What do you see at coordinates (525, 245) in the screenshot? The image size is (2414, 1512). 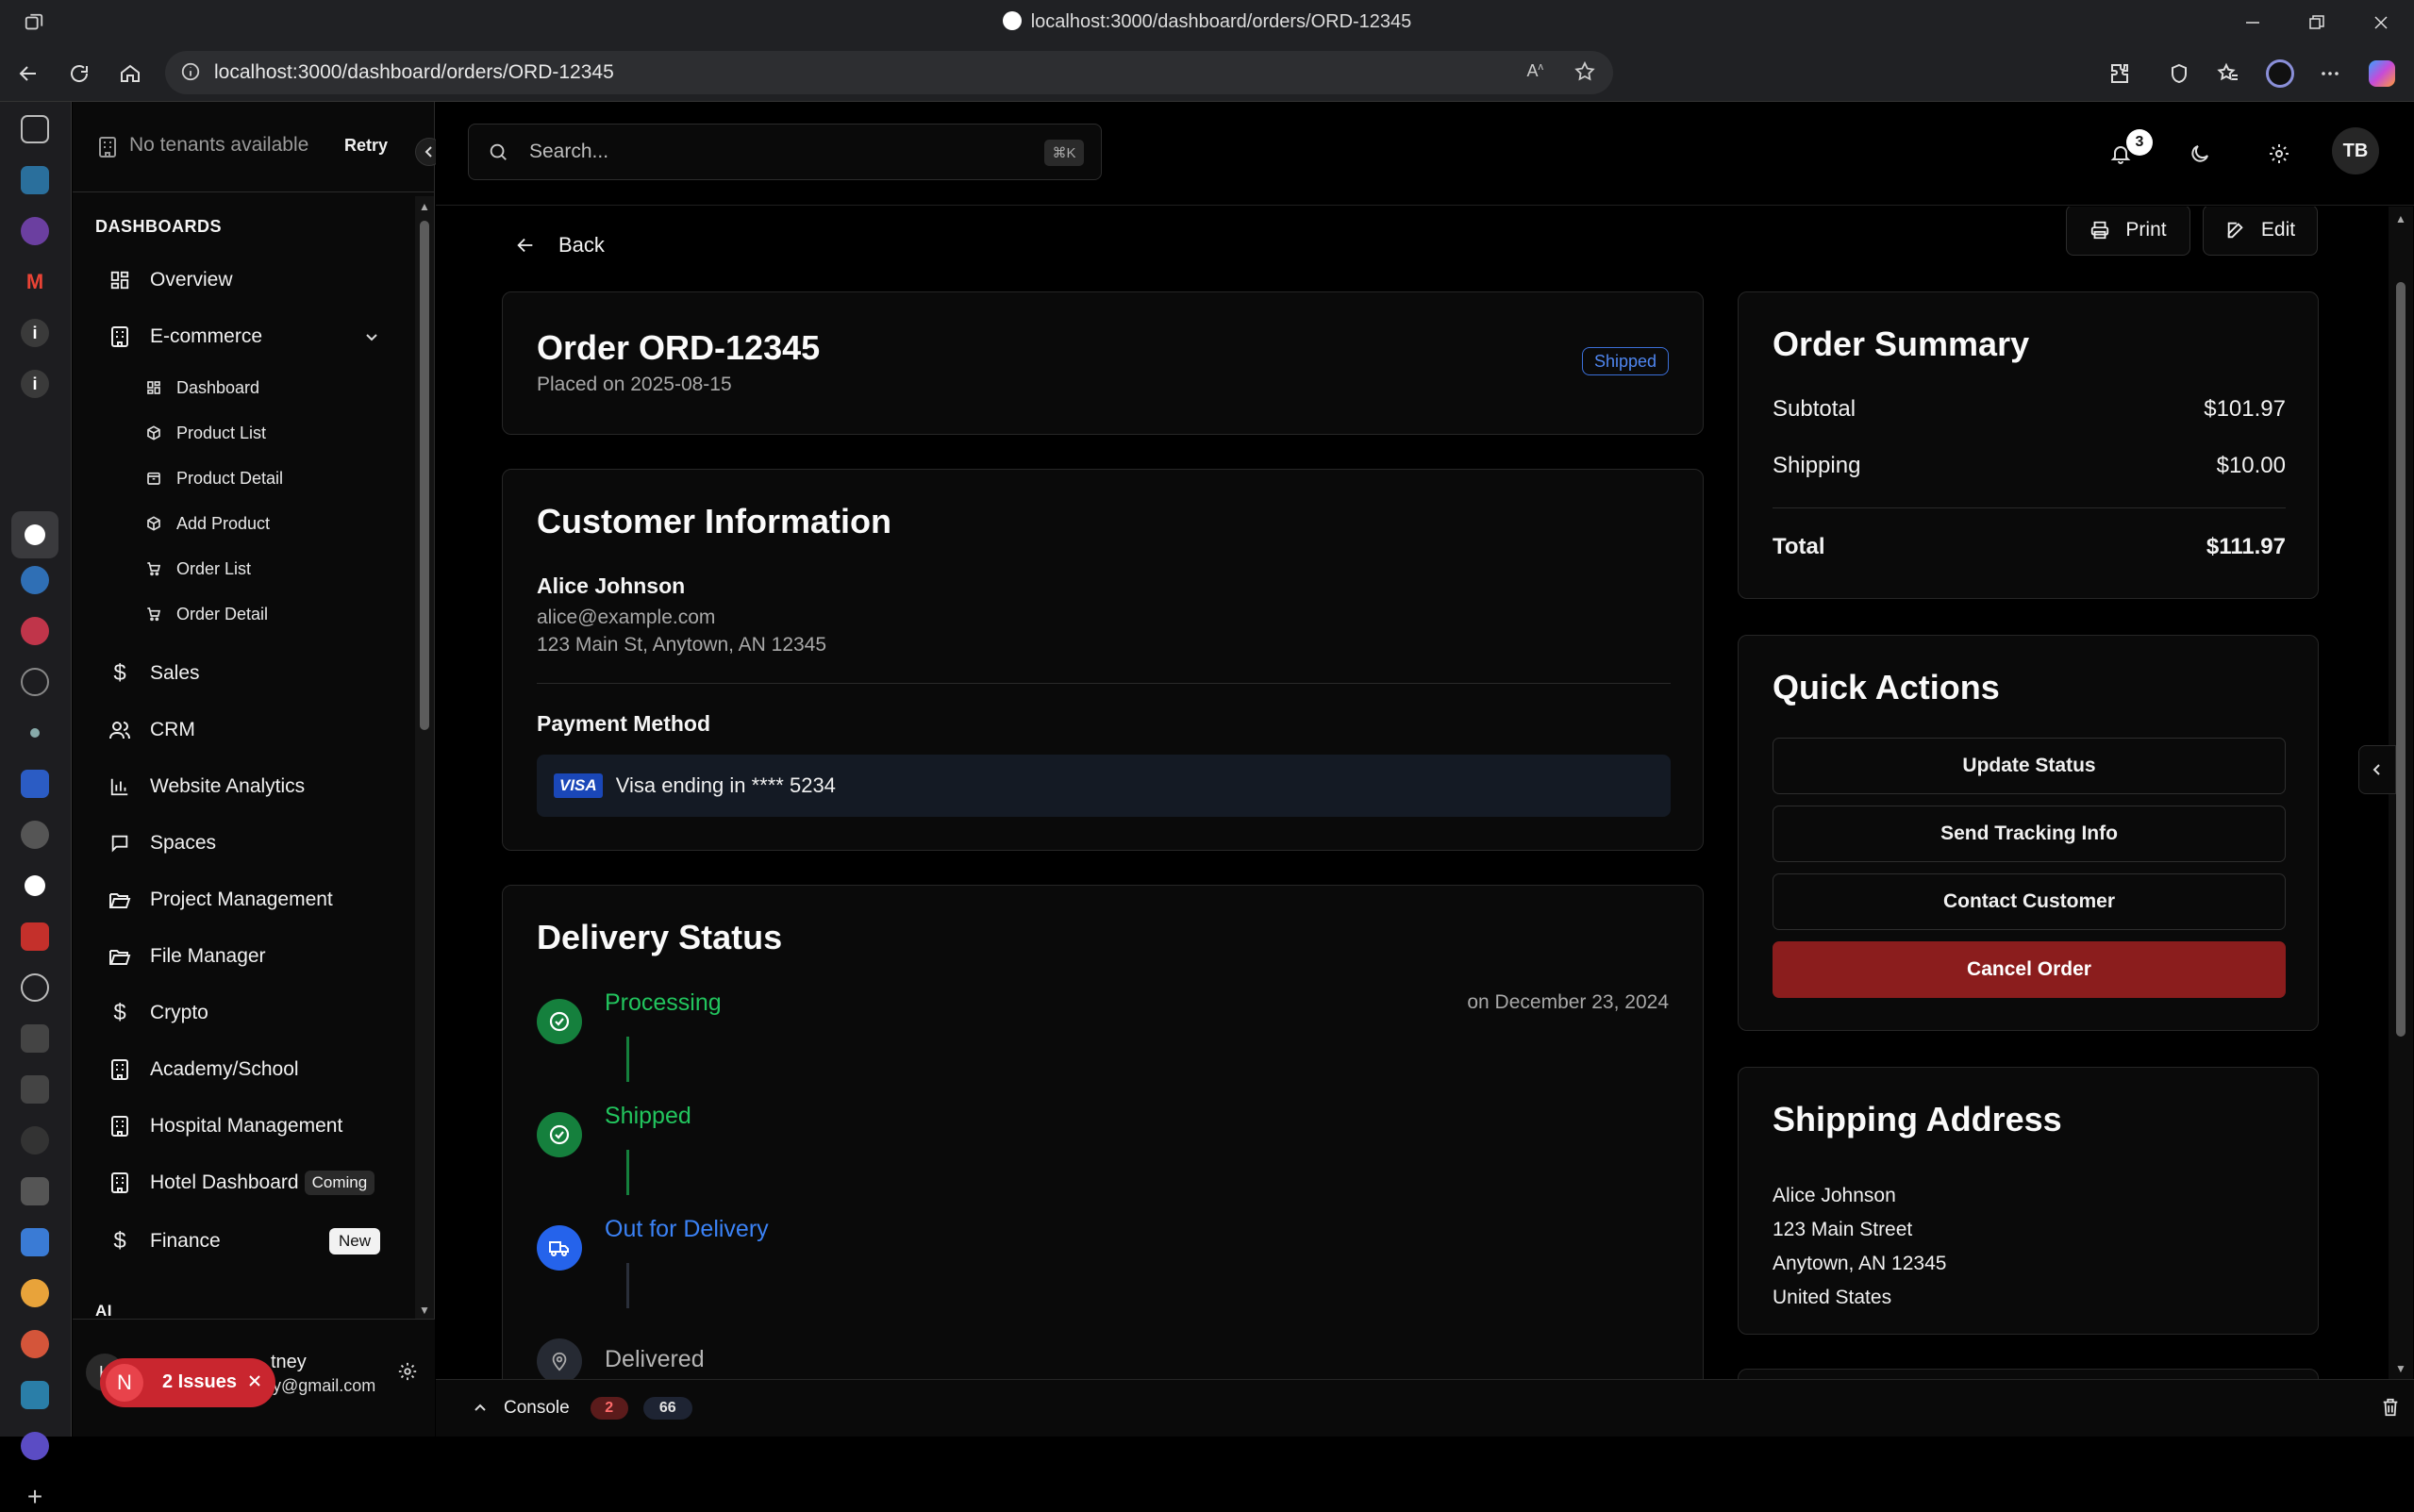 I see `arrow-left-icon` at bounding box center [525, 245].